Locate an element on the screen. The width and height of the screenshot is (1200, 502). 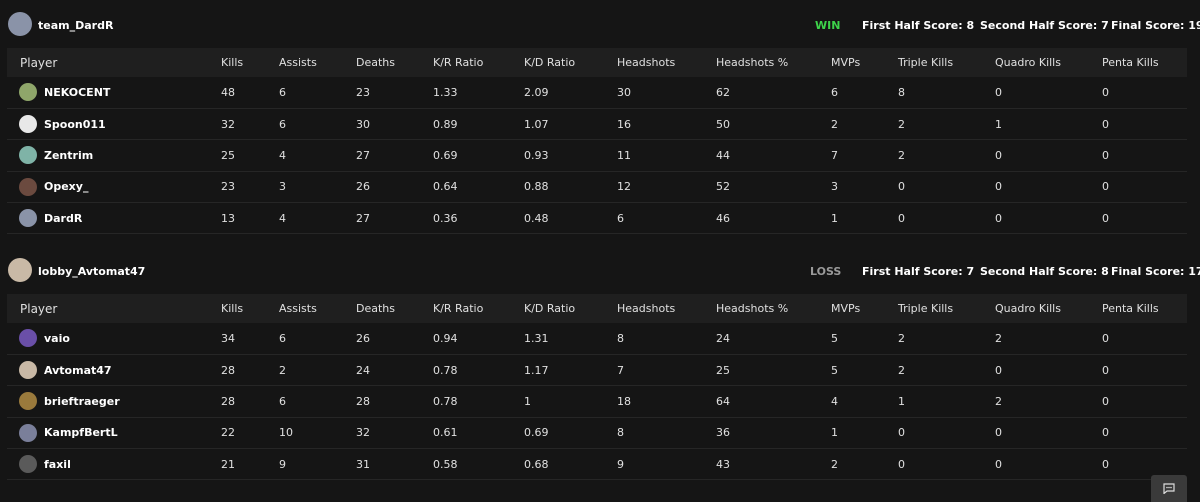
stat-kills: 32 is located at coordinates (228, 124).